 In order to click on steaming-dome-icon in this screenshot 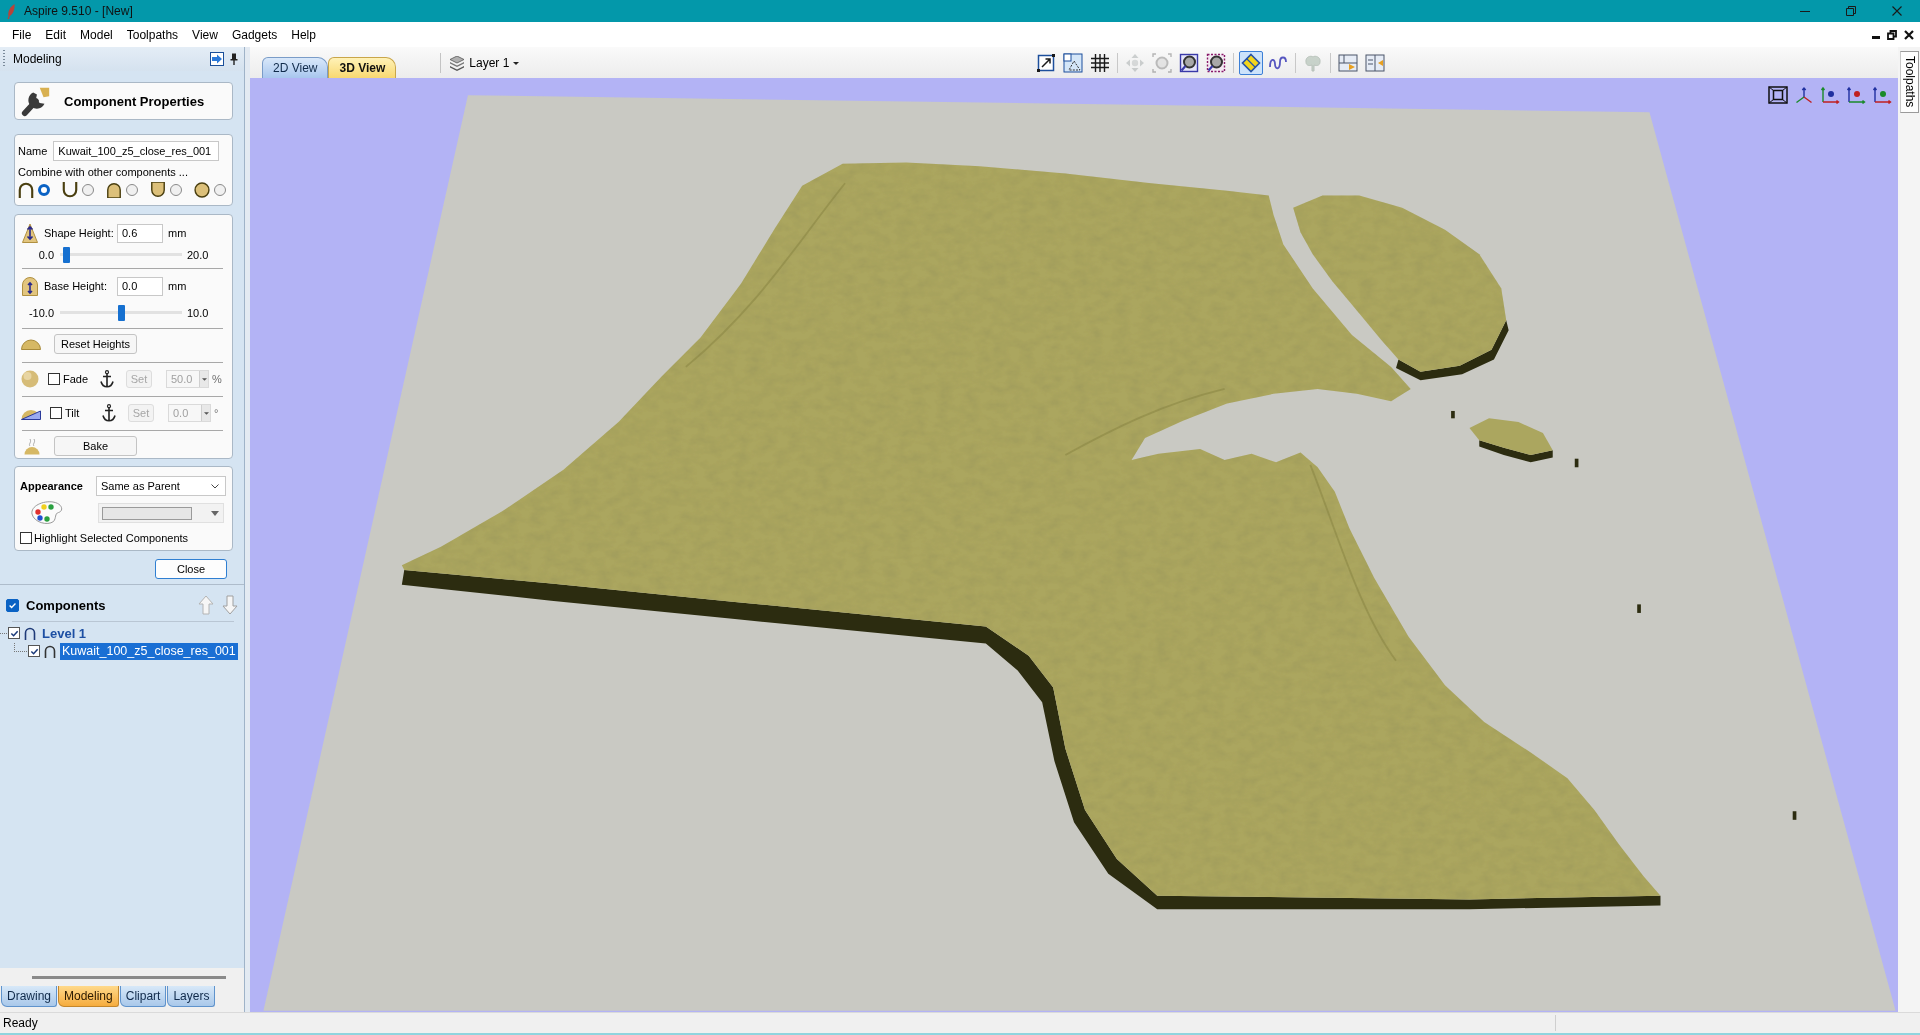, I will do `click(32, 446)`.